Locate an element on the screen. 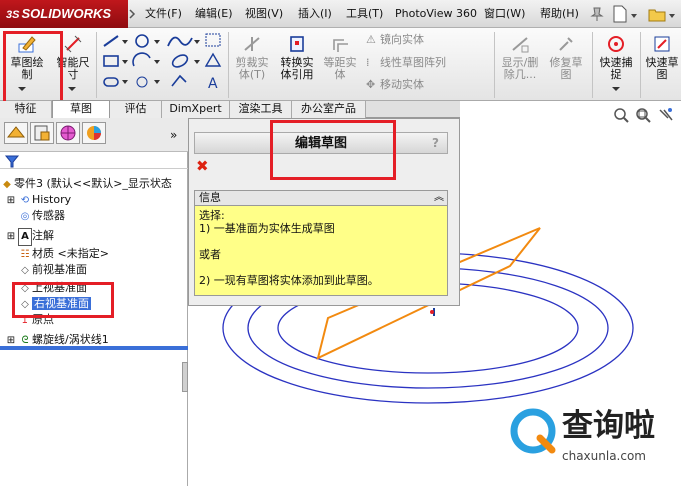 The image size is (681, 486). menu-edit: 编辑(E) is located at coordinates (214, 14).